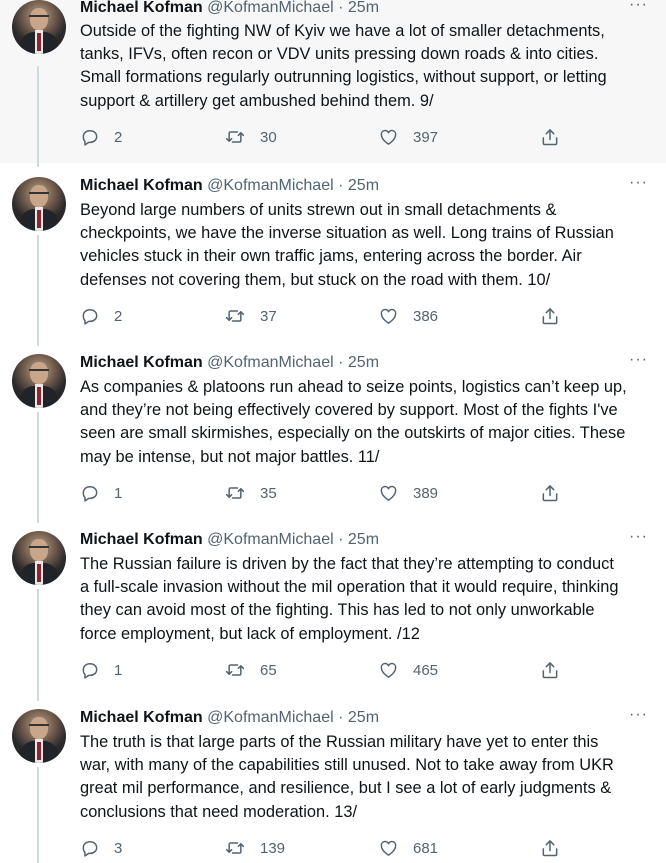 The height and width of the screenshot is (863, 666). What do you see at coordinates (408, 316) in the screenshot?
I see `like-button: 386` at bounding box center [408, 316].